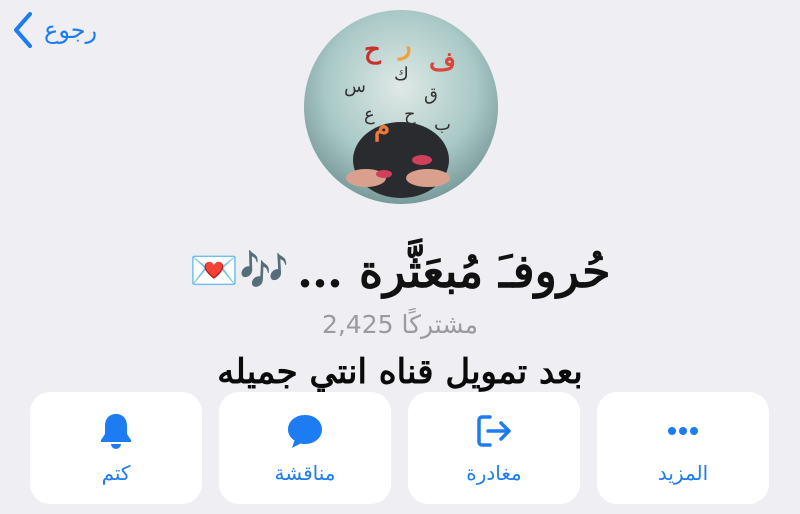 The width and height of the screenshot is (800, 514). Describe the element at coordinates (442, 124) in the screenshot. I see `svg-text: ب` at that location.